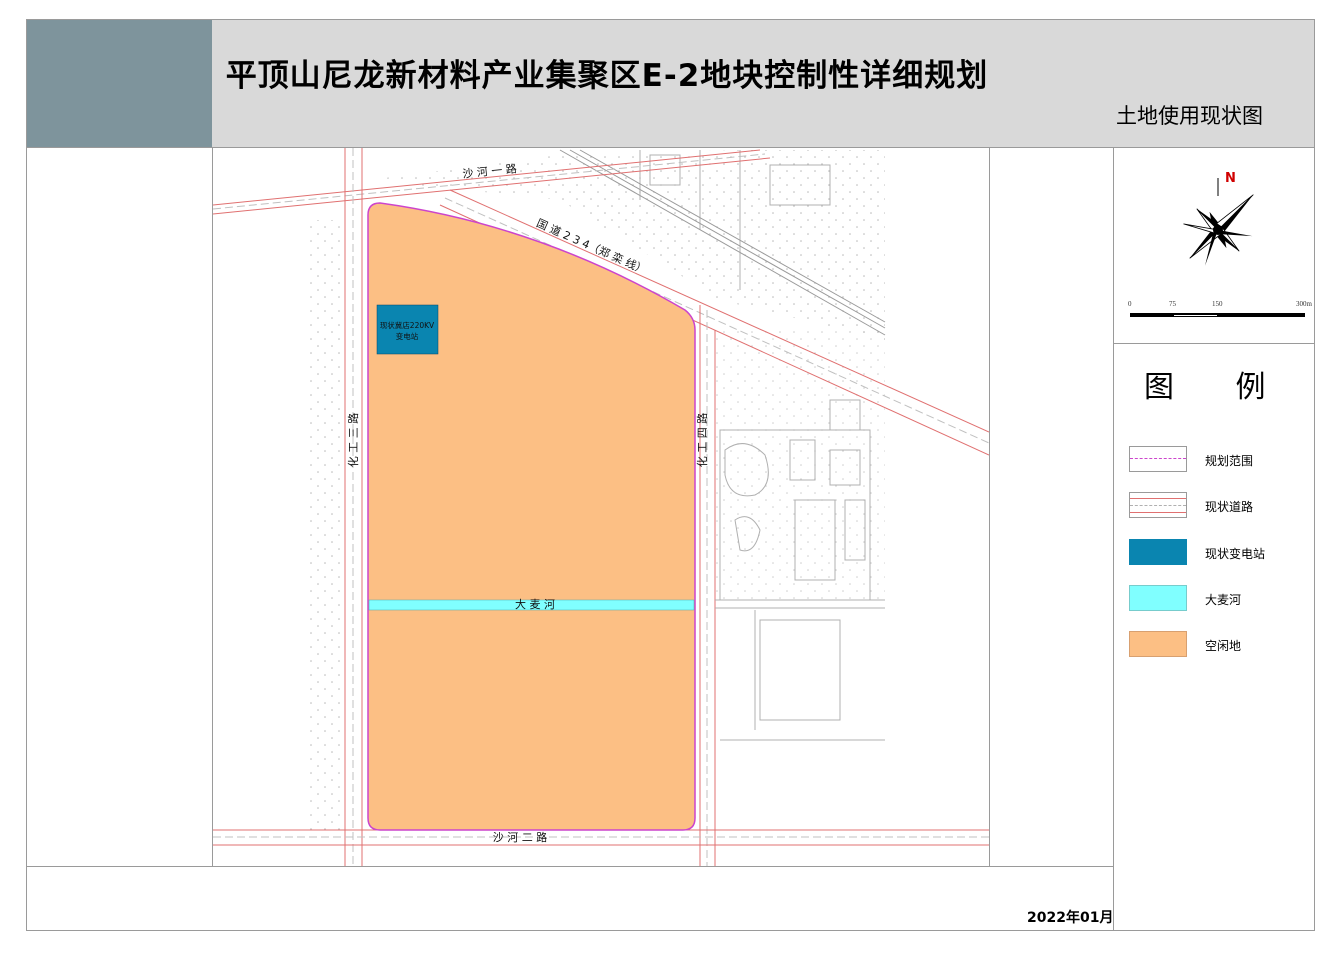  I want to click on legend-swatch-substation, so click(1158, 552).